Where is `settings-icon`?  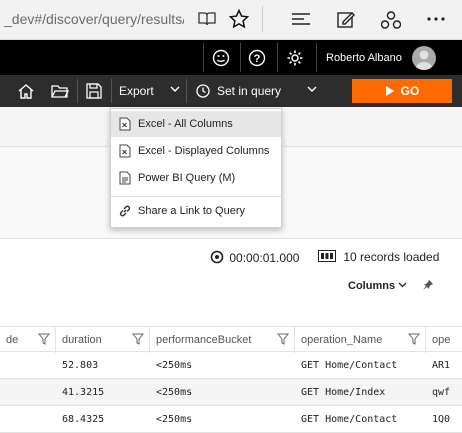 settings-icon is located at coordinates (295, 58).